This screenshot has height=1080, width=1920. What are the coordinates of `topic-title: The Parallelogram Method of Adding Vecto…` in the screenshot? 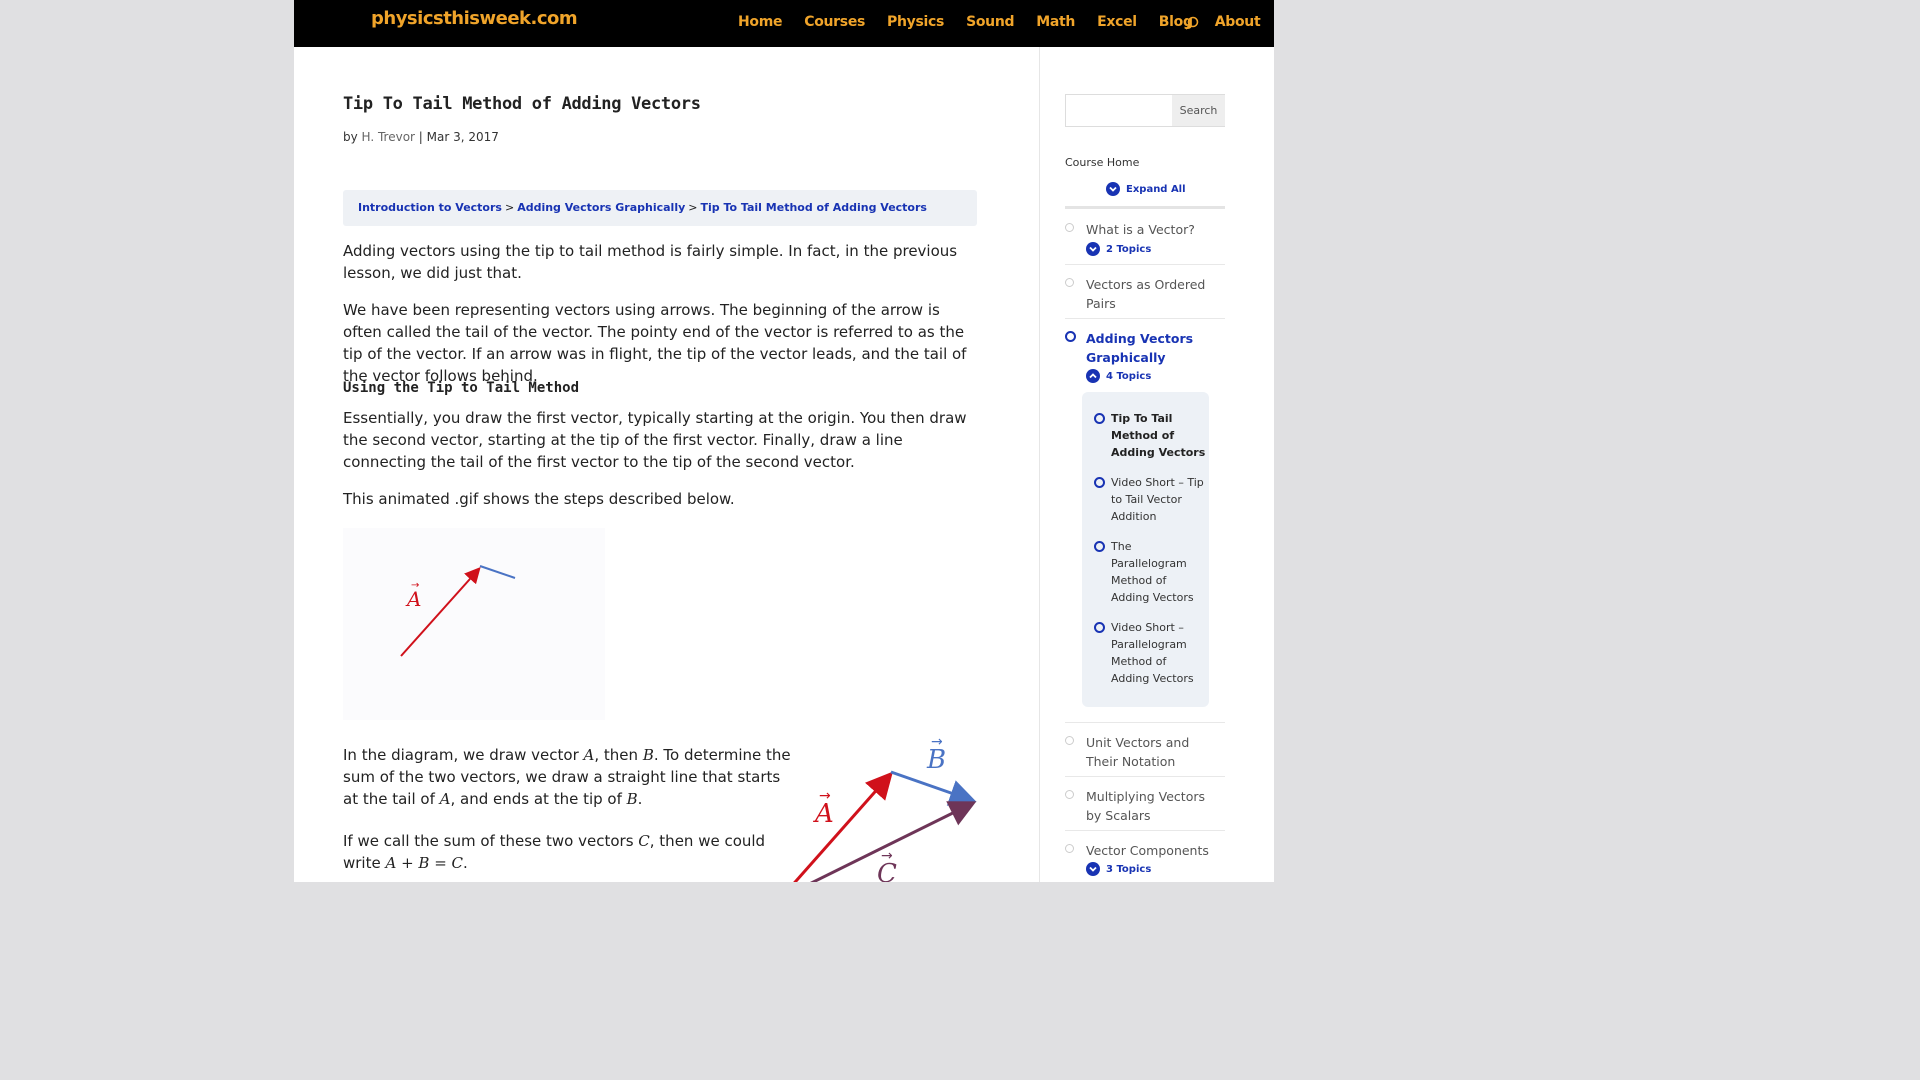 It's located at (1152, 572).